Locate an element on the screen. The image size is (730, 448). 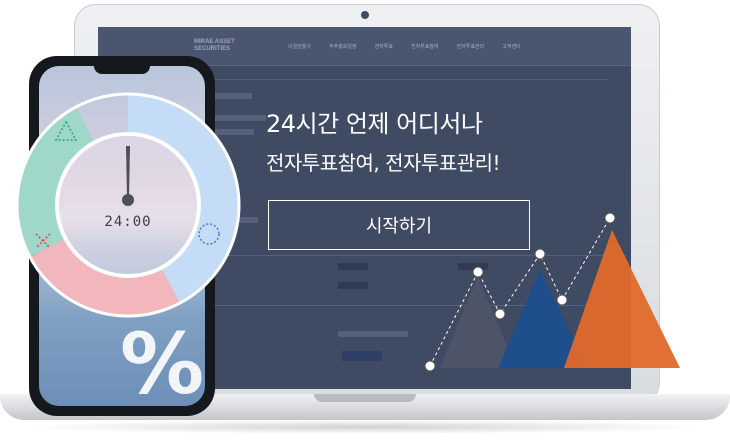
laptop-shadow is located at coordinates (365, 427).